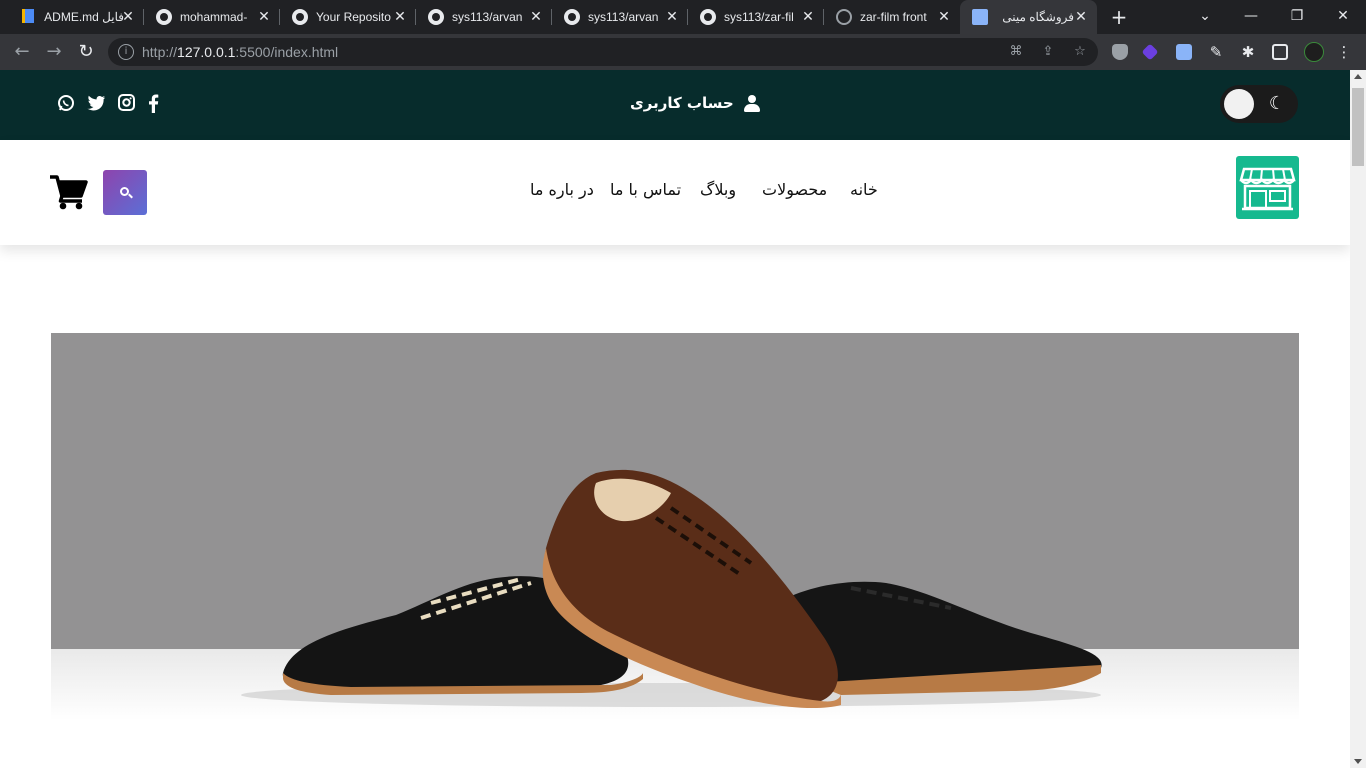 The width and height of the screenshot is (1366, 768). Describe the element at coordinates (22, 52) in the screenshot. I see `back-button: ←` at that location.